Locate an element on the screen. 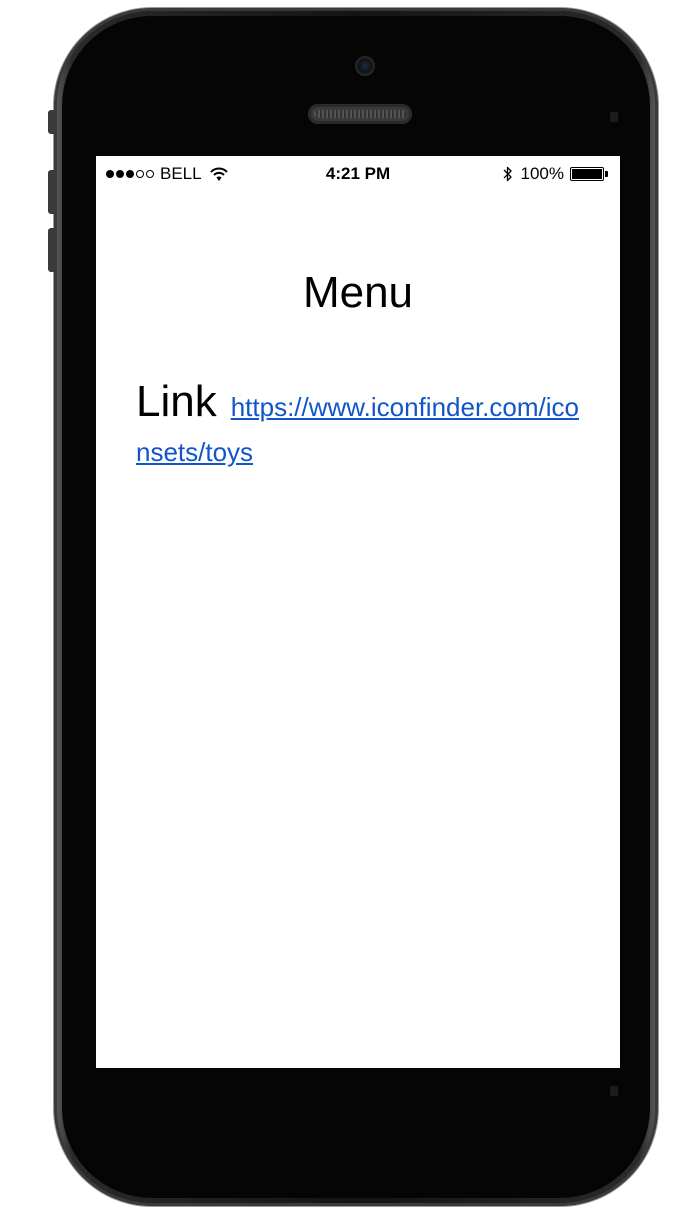  page-title: Menu is located at coordinates (358, 292).